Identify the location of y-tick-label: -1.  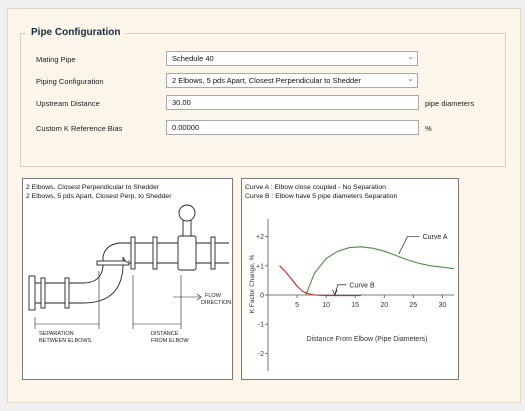
(261, 325).